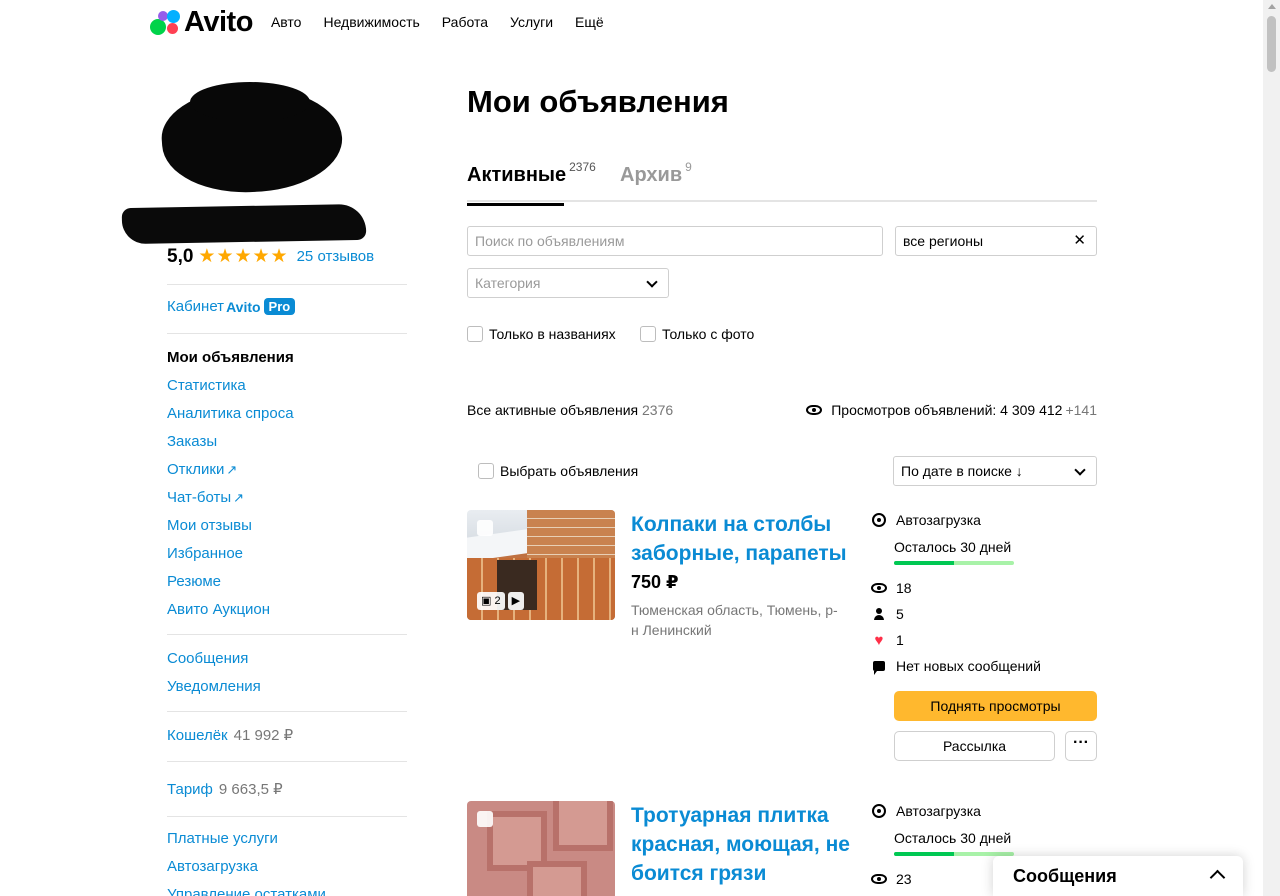  Describe the element at coordinates (214, 659) in the screenshot. I see `sidebar-item-messages: Сообщения` at that location.